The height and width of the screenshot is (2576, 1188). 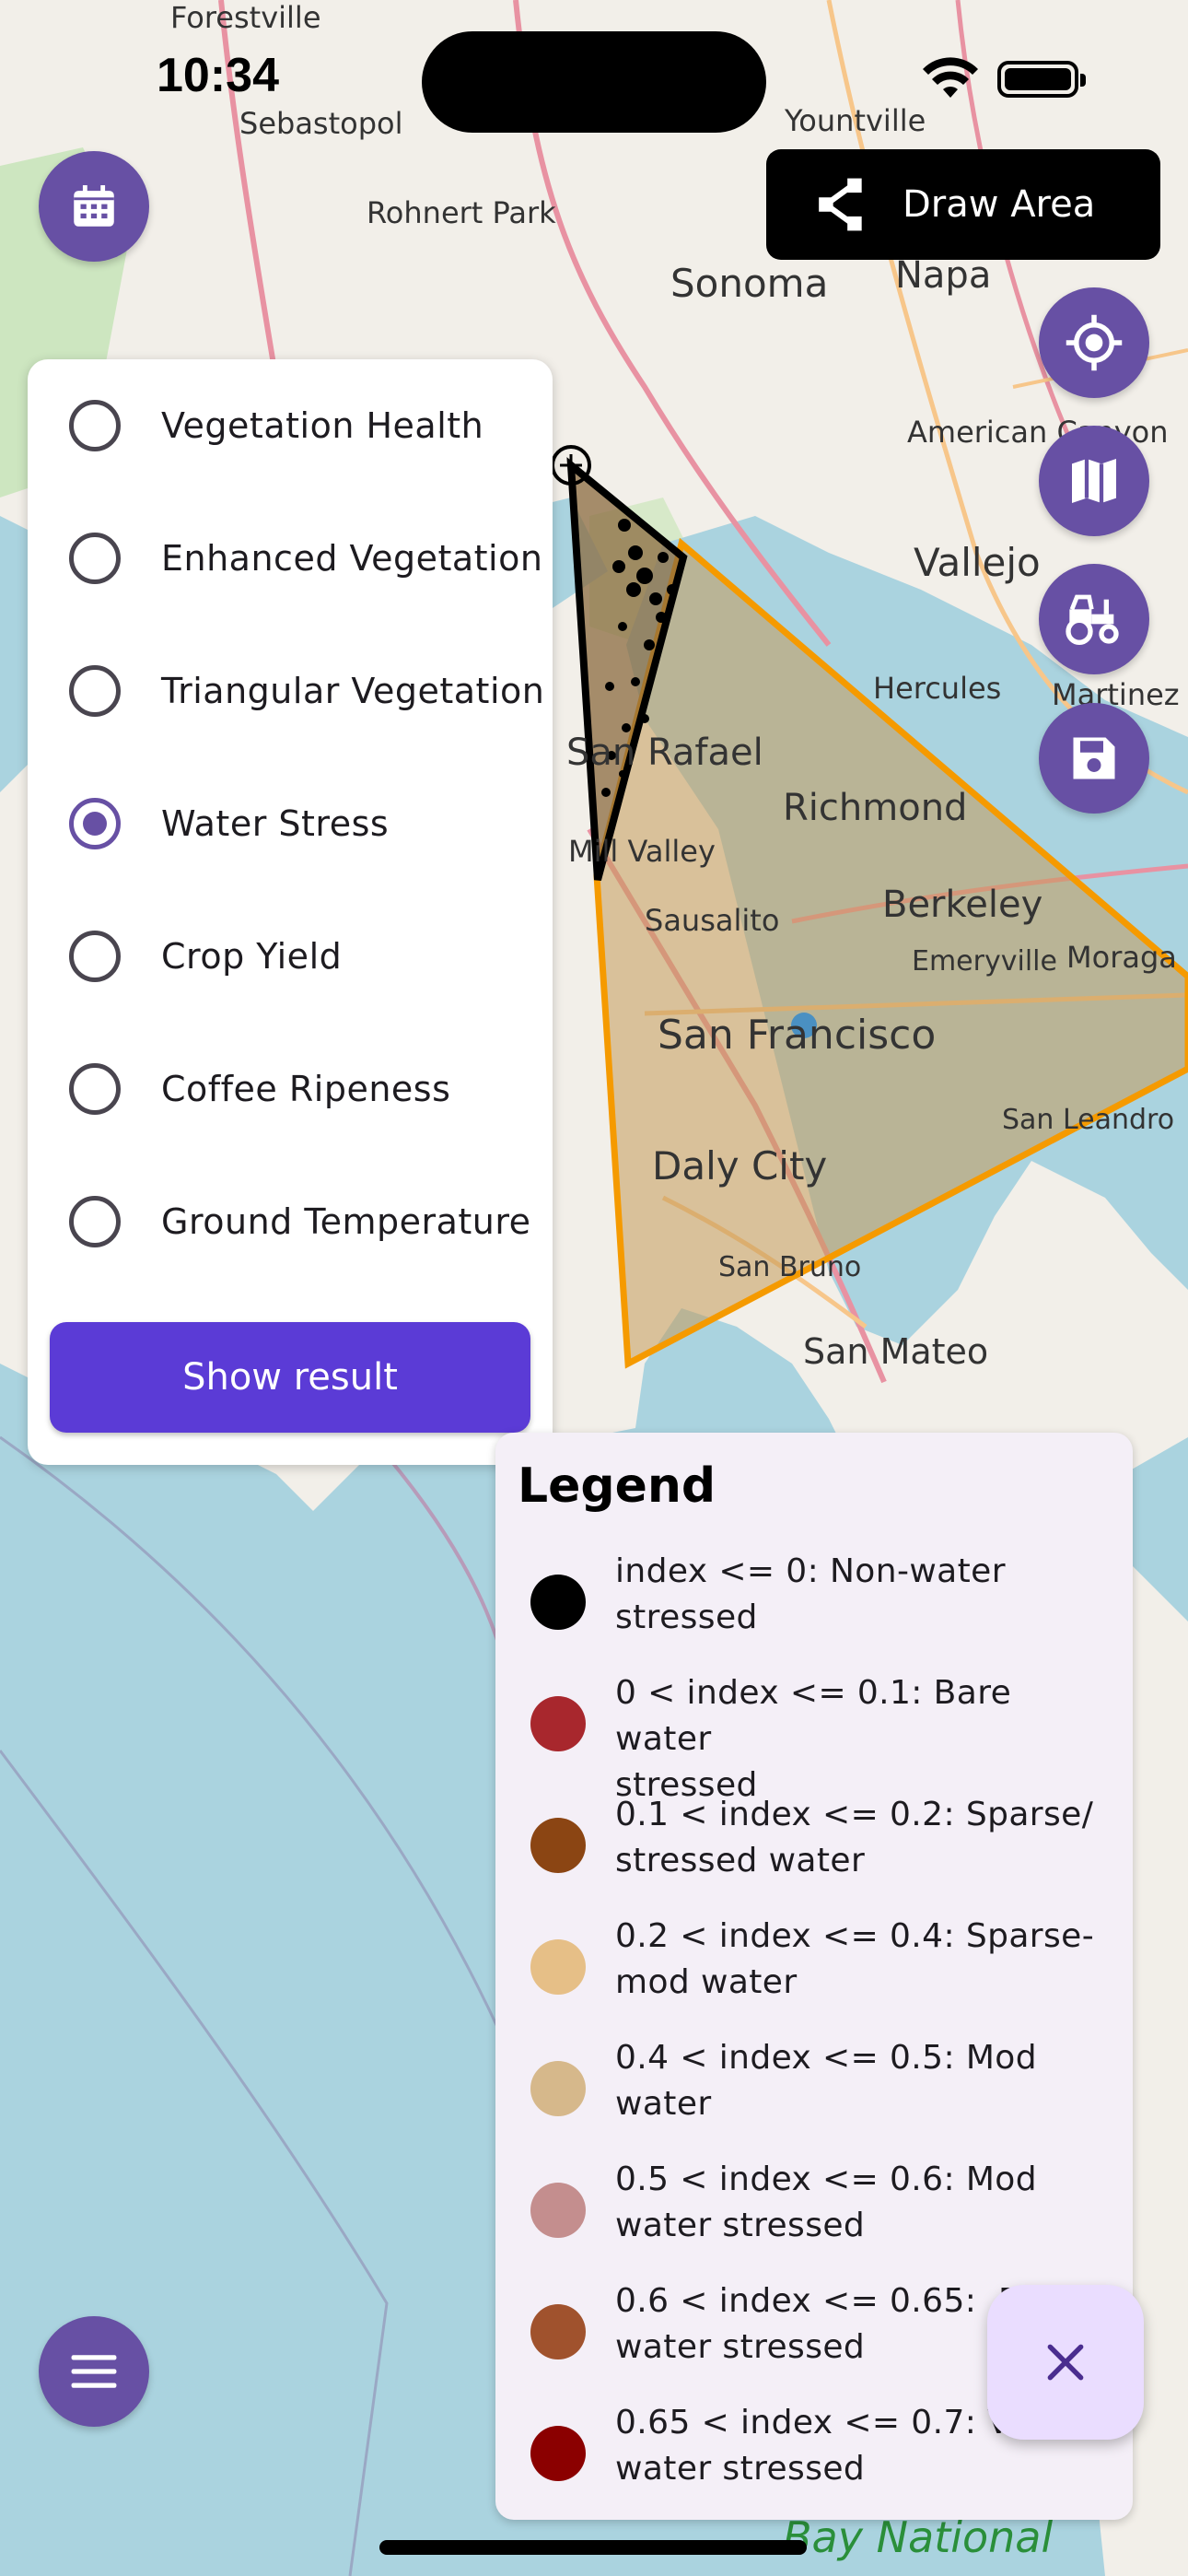 What do you see at coordinates (275, 823) in the screenshot?
I see `option-label: Water Stress` at bounding box center [275, 823].